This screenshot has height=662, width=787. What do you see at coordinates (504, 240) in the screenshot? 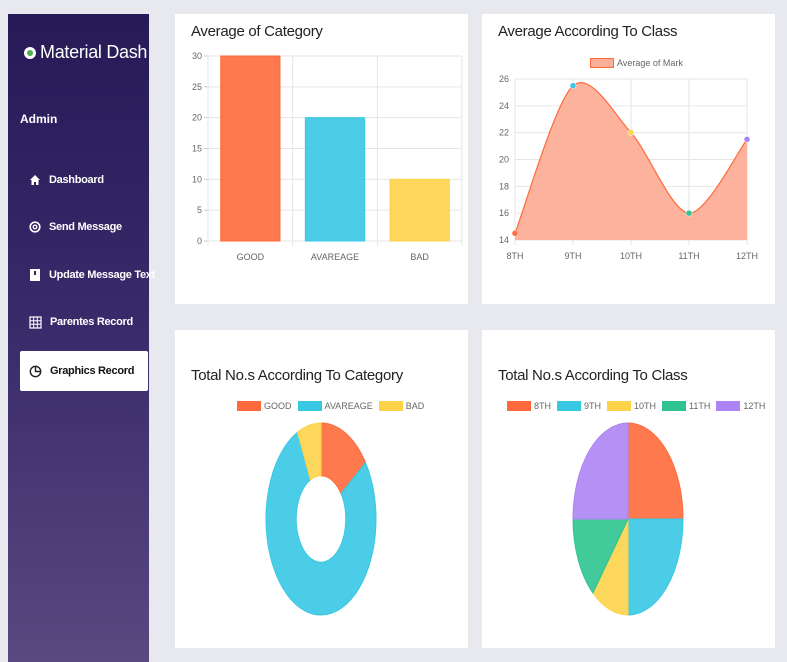
I see `y-tick-label: 14` at bounding box center [504, 240].